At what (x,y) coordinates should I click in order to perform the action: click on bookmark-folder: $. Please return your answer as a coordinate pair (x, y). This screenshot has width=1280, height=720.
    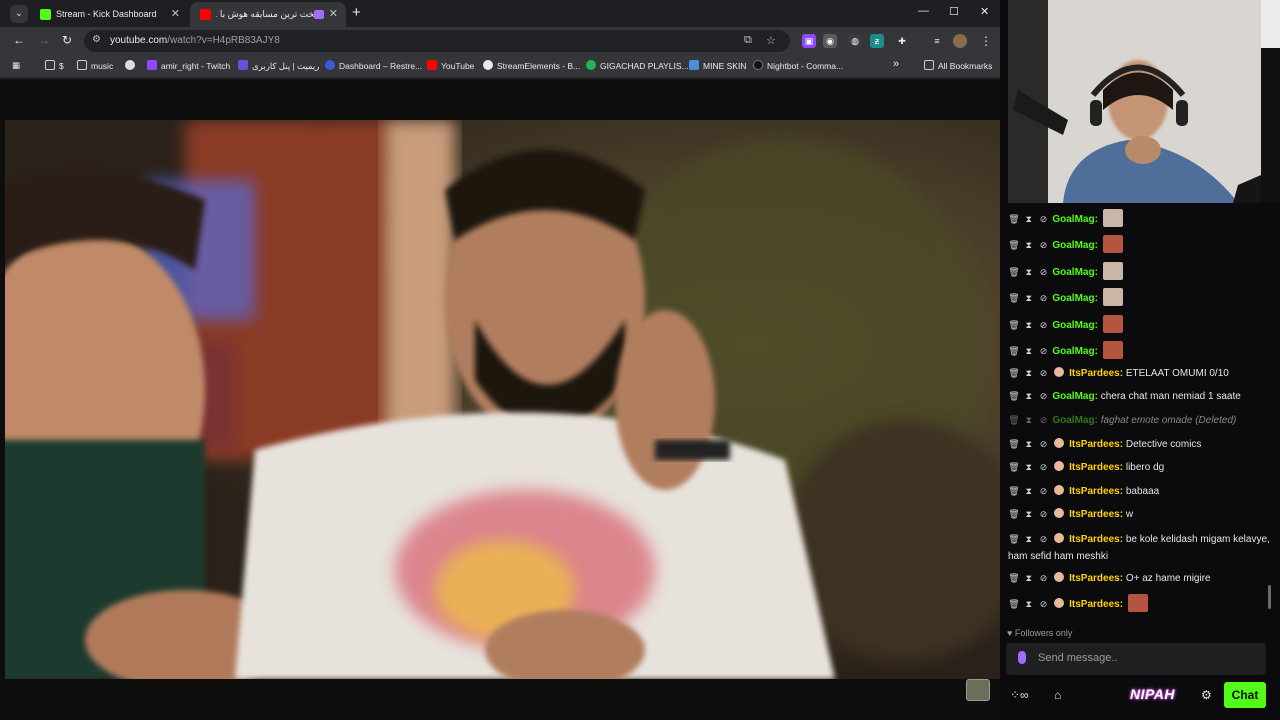
    Looking at the image, I should click on (54, 65).